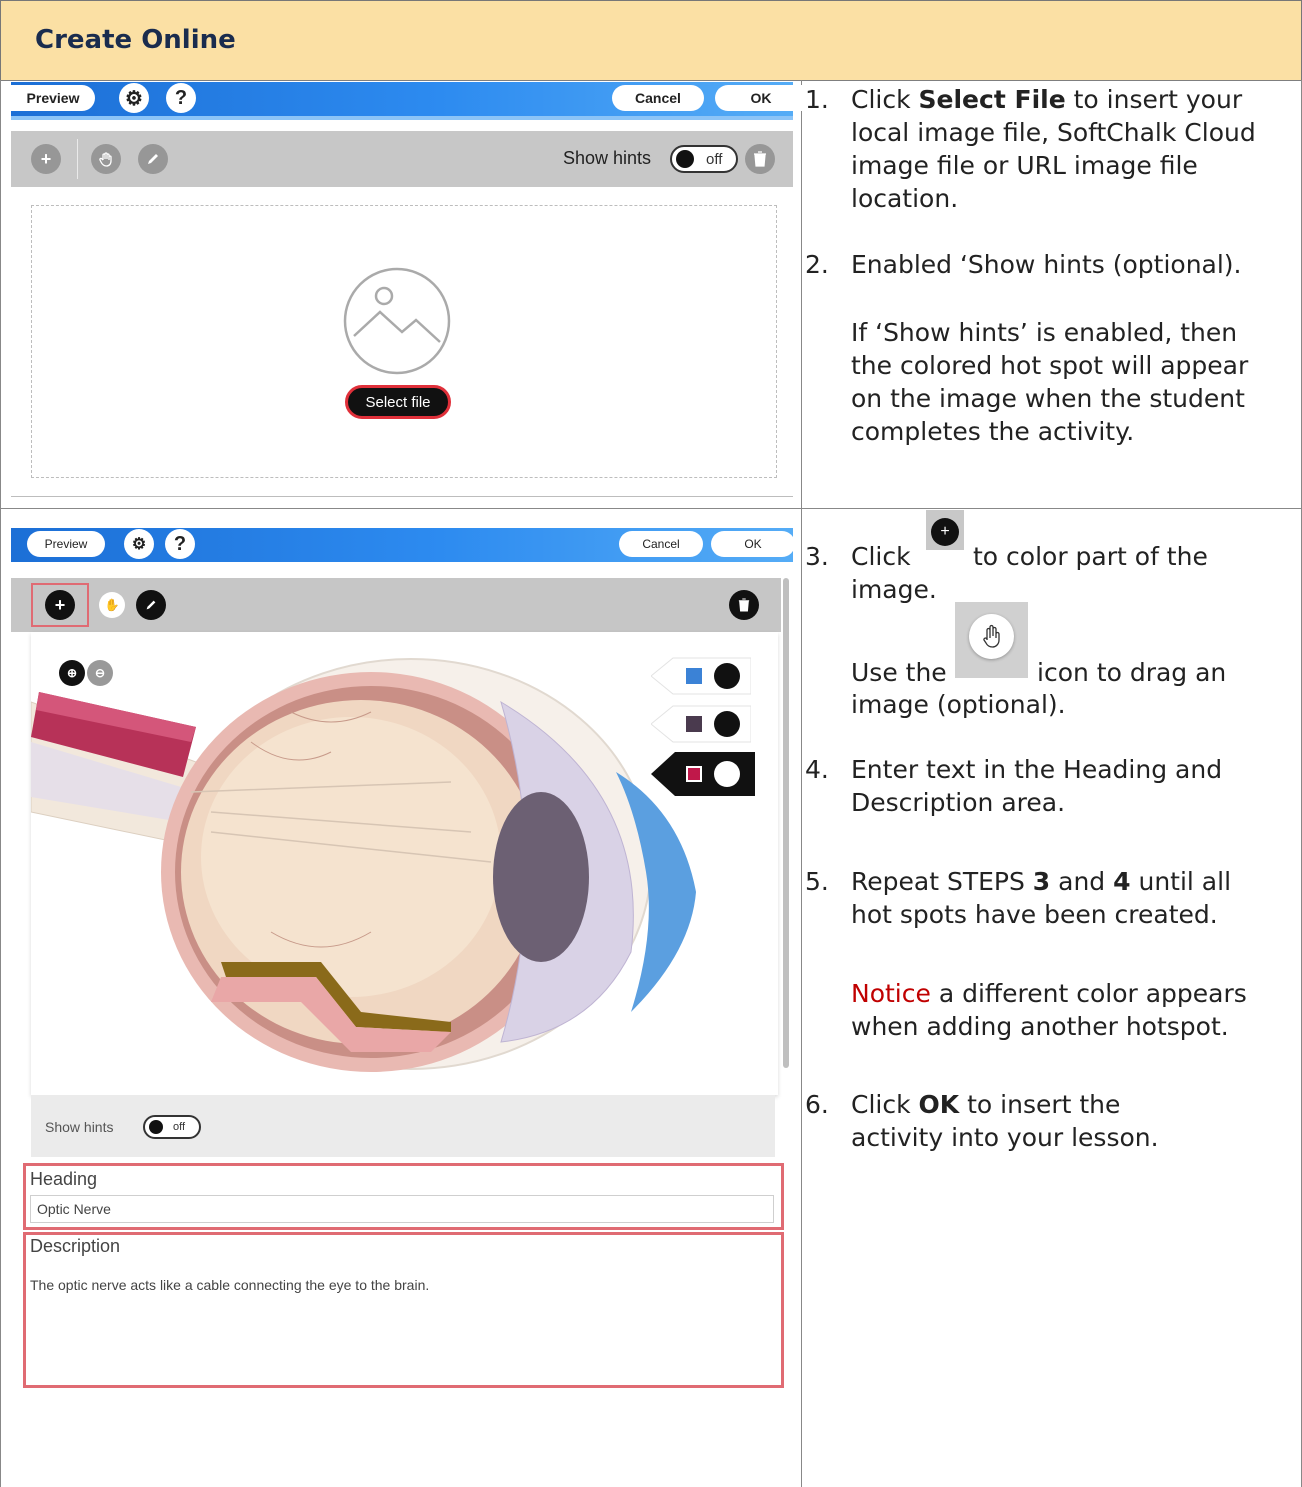 The height and width of the screenshot is (1487, 1302). I want to click on add-hotspot-button: +, so click(46, 159).